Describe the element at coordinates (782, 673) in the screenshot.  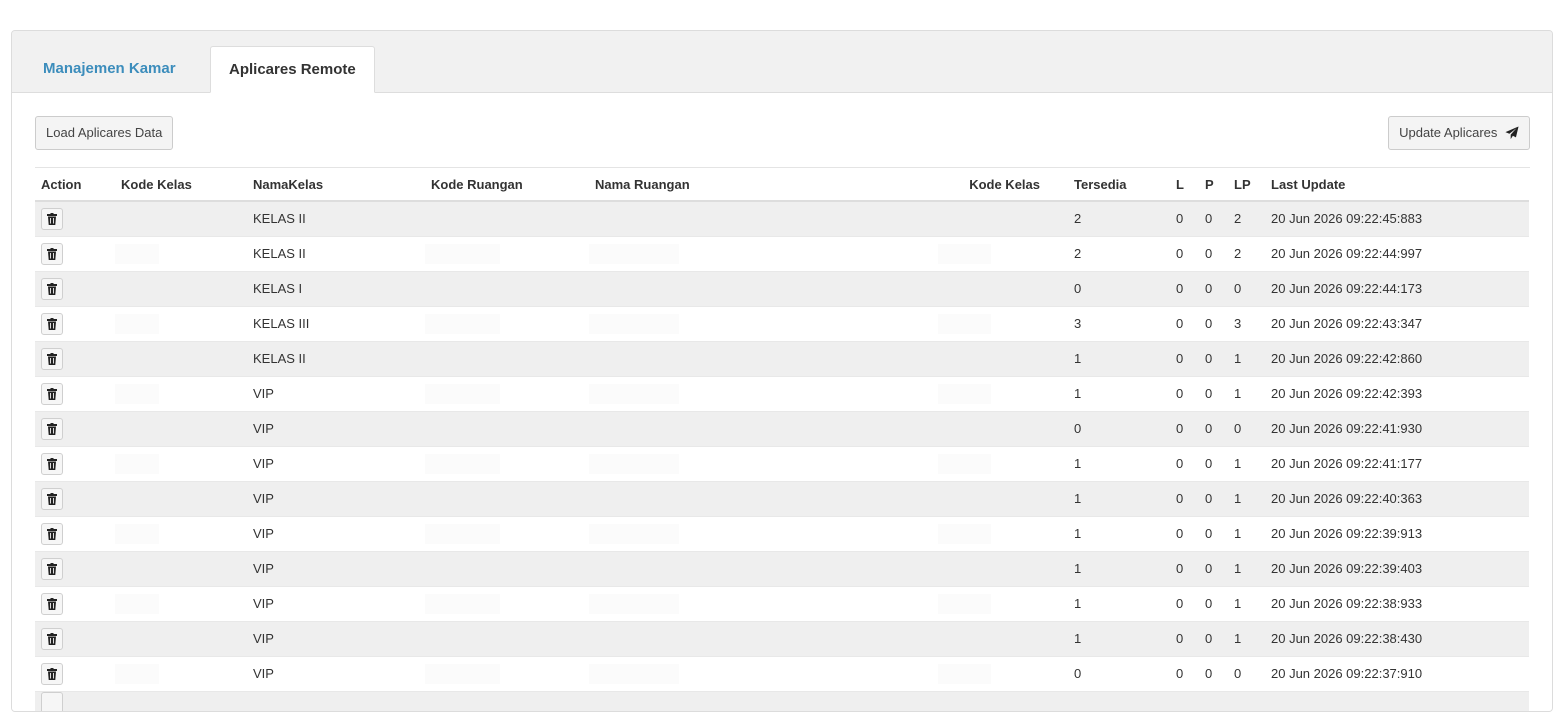
I see `table-row: VIP 0 0 0 0 20 Jun 2026 09:22:37:910` at that location.